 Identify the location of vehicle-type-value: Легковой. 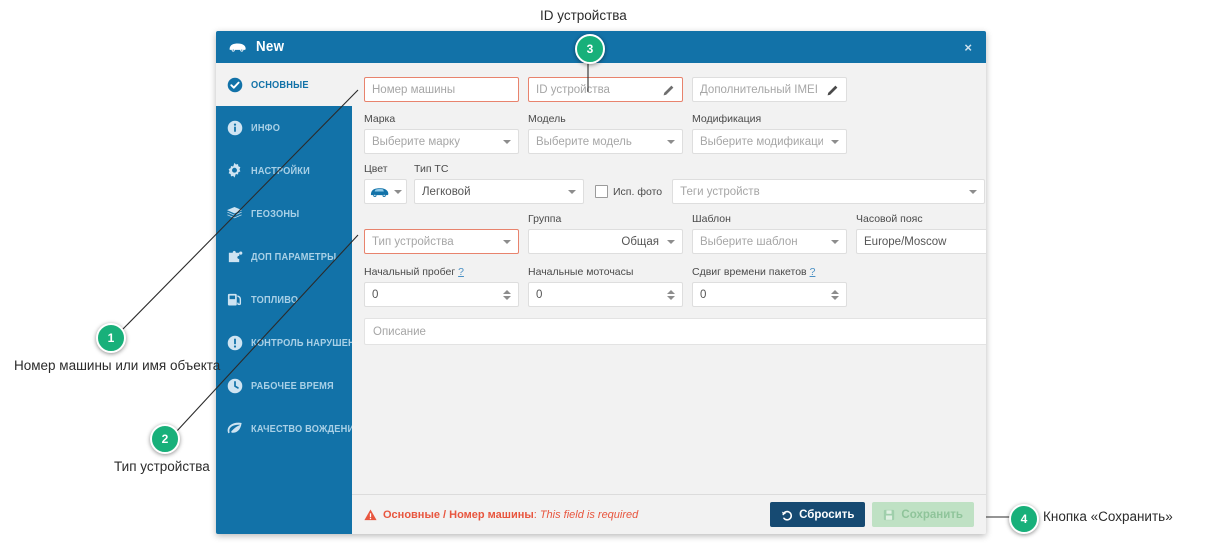
(446, 191).